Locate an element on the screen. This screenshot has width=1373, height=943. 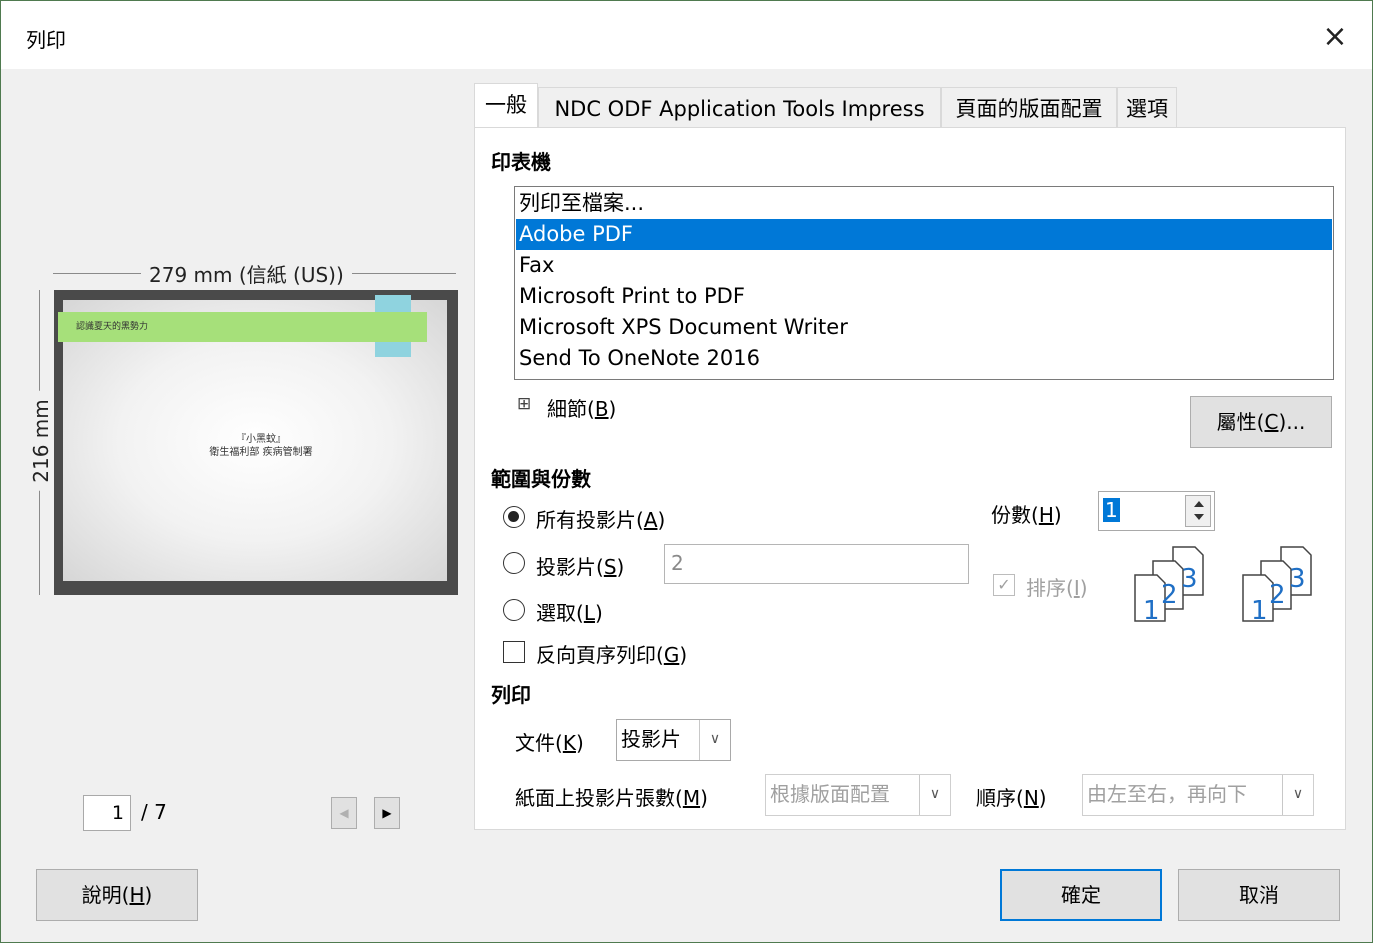
copies-text: 份數( is located at coordinates (1015, 515).